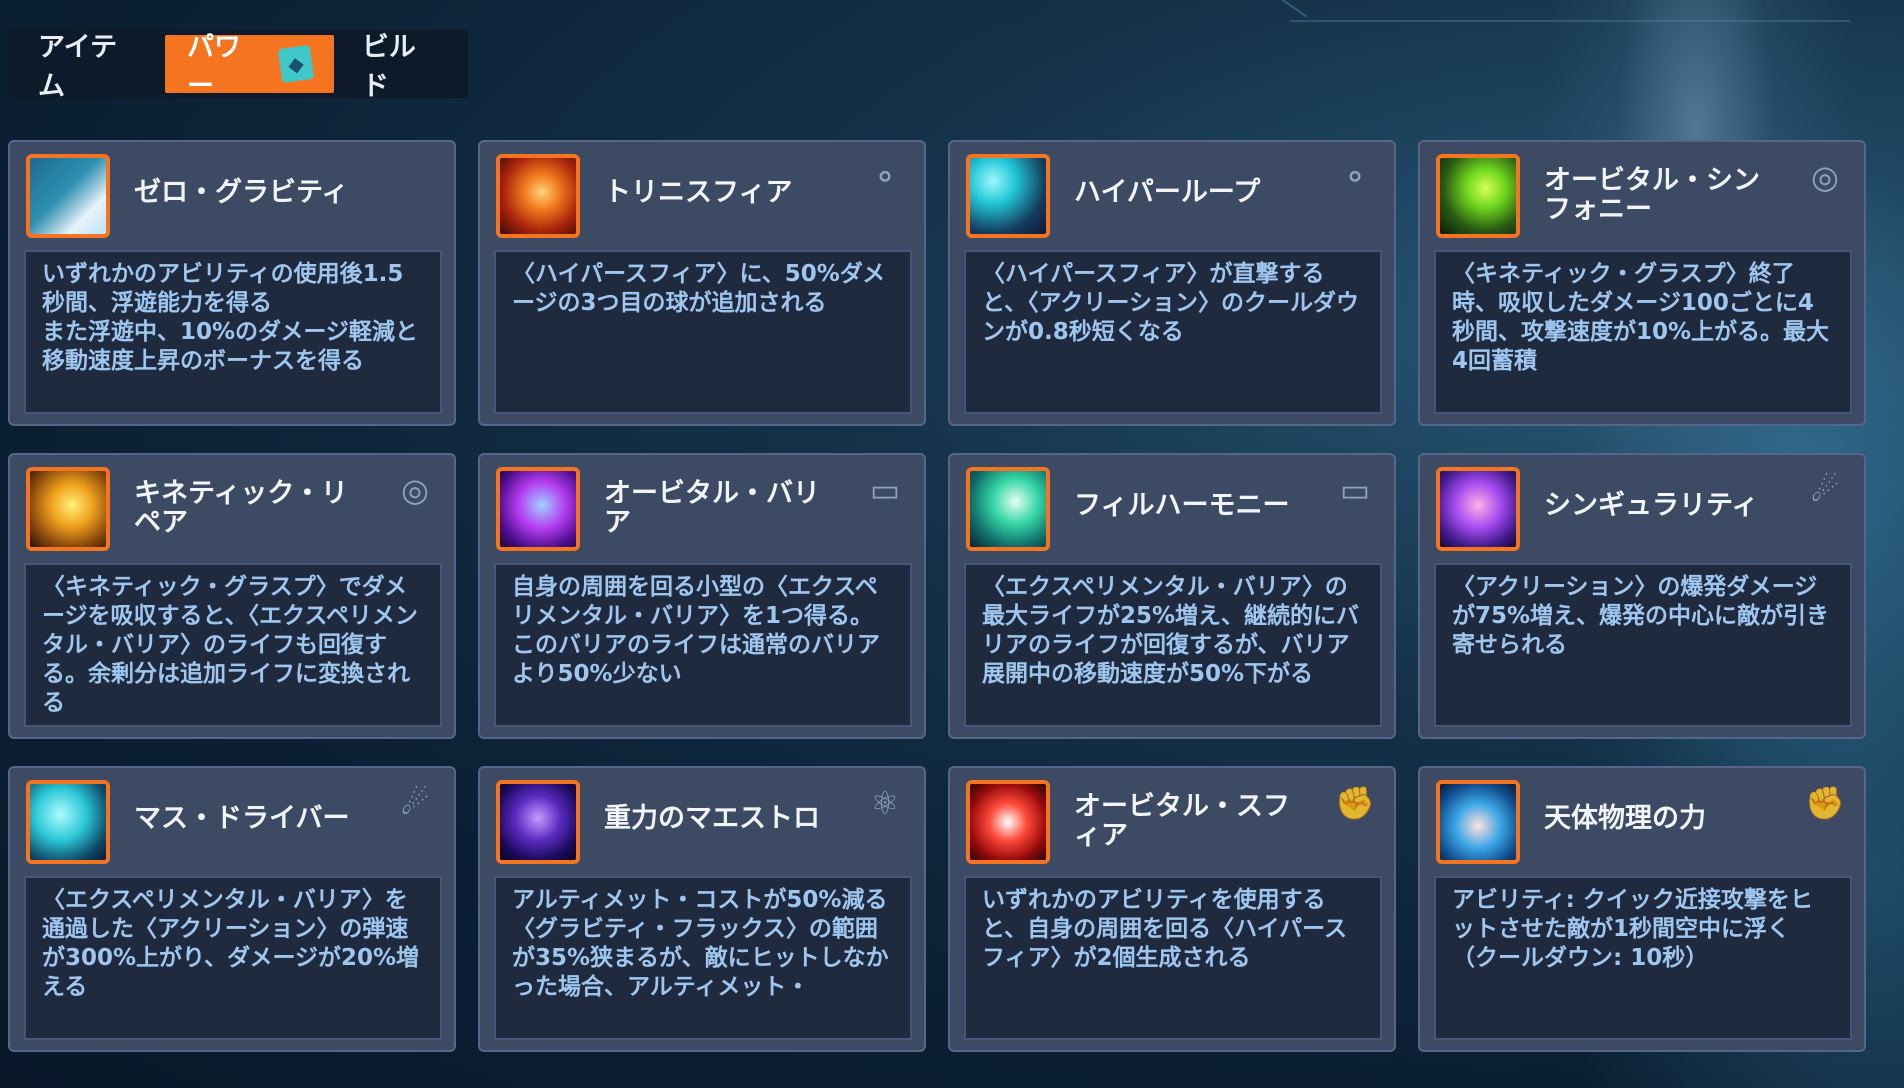  Describe the element at coordinates (1167, 192) in the screenshot. I see `power-title: ハイパーループ` at that location.